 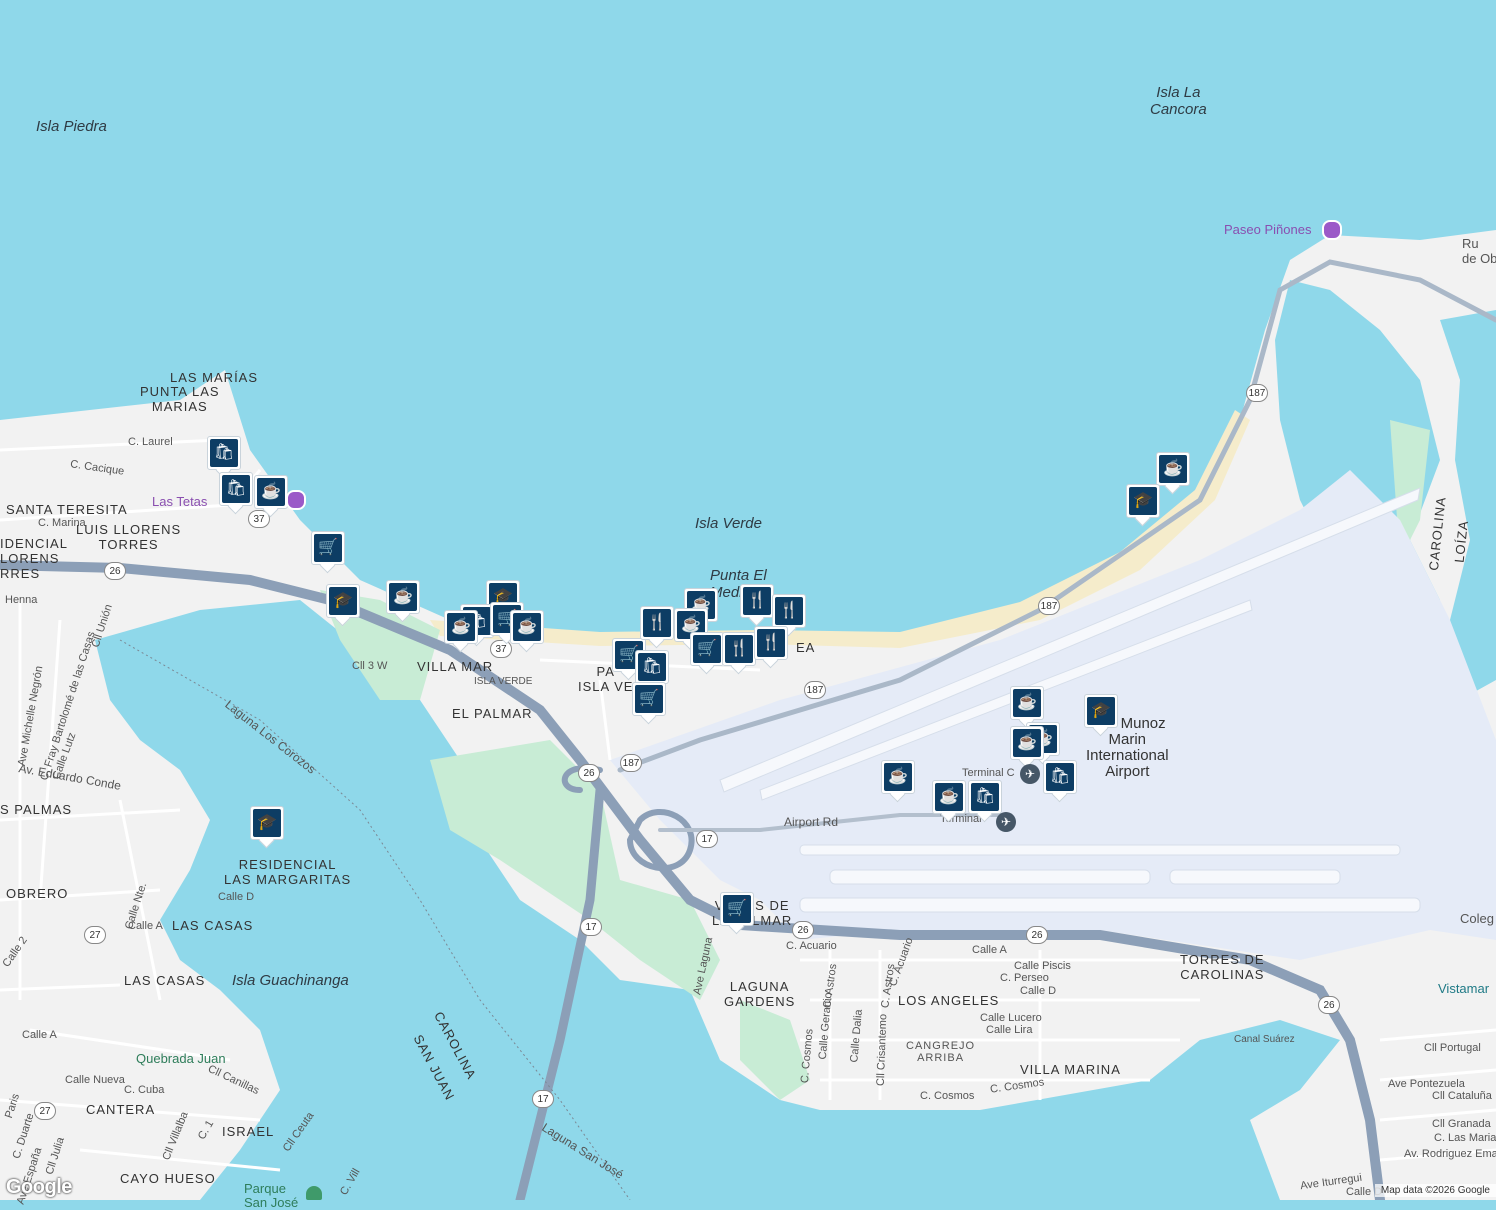 I want to click on calle-a-west-label: Calle A, so click(x=145, y=926).